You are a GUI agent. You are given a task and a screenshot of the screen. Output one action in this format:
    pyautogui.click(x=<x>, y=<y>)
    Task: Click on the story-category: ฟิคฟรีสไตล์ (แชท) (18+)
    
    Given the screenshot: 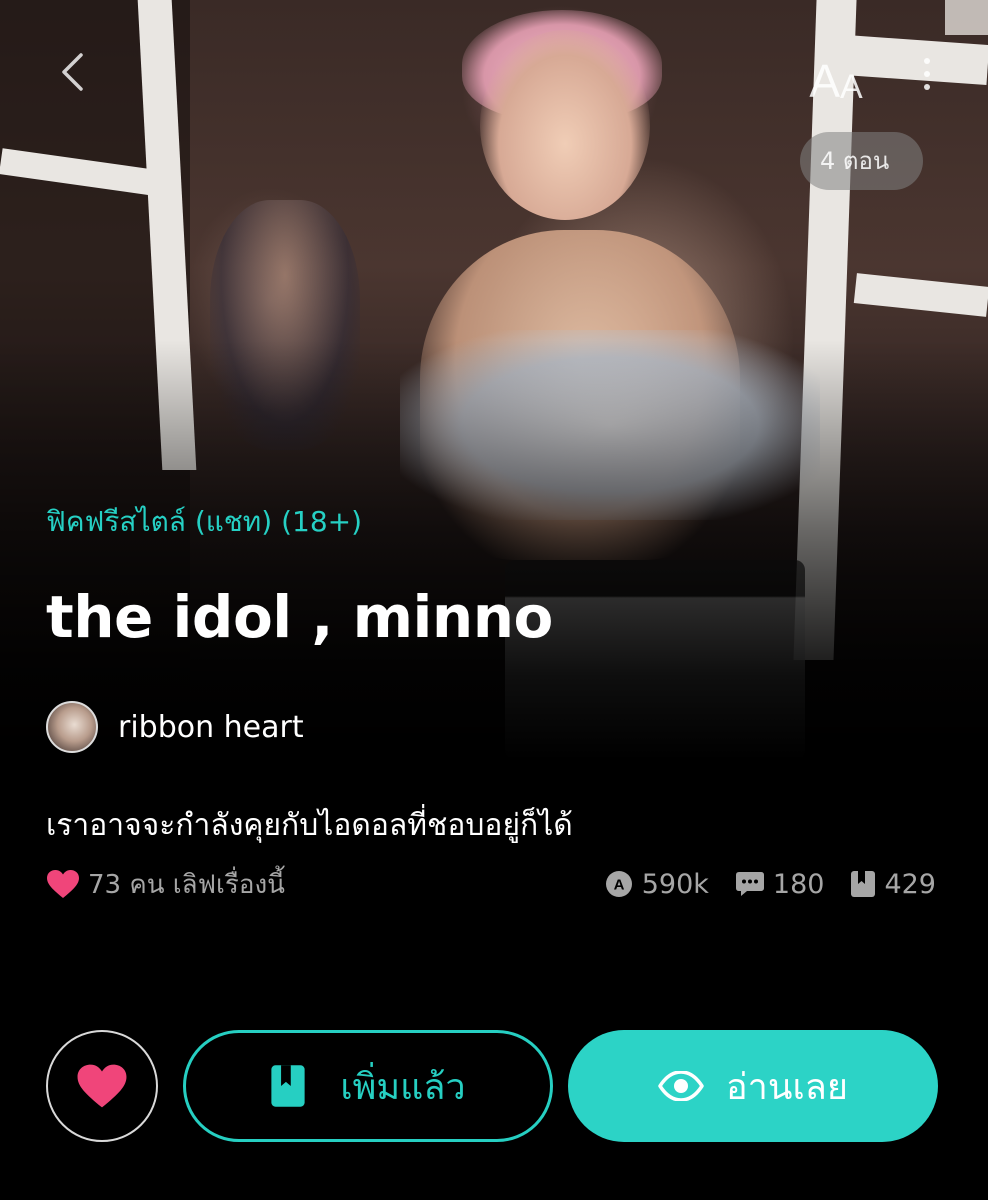 What is the action you would take?
    pyautogui.click(x=204, y=522)
    